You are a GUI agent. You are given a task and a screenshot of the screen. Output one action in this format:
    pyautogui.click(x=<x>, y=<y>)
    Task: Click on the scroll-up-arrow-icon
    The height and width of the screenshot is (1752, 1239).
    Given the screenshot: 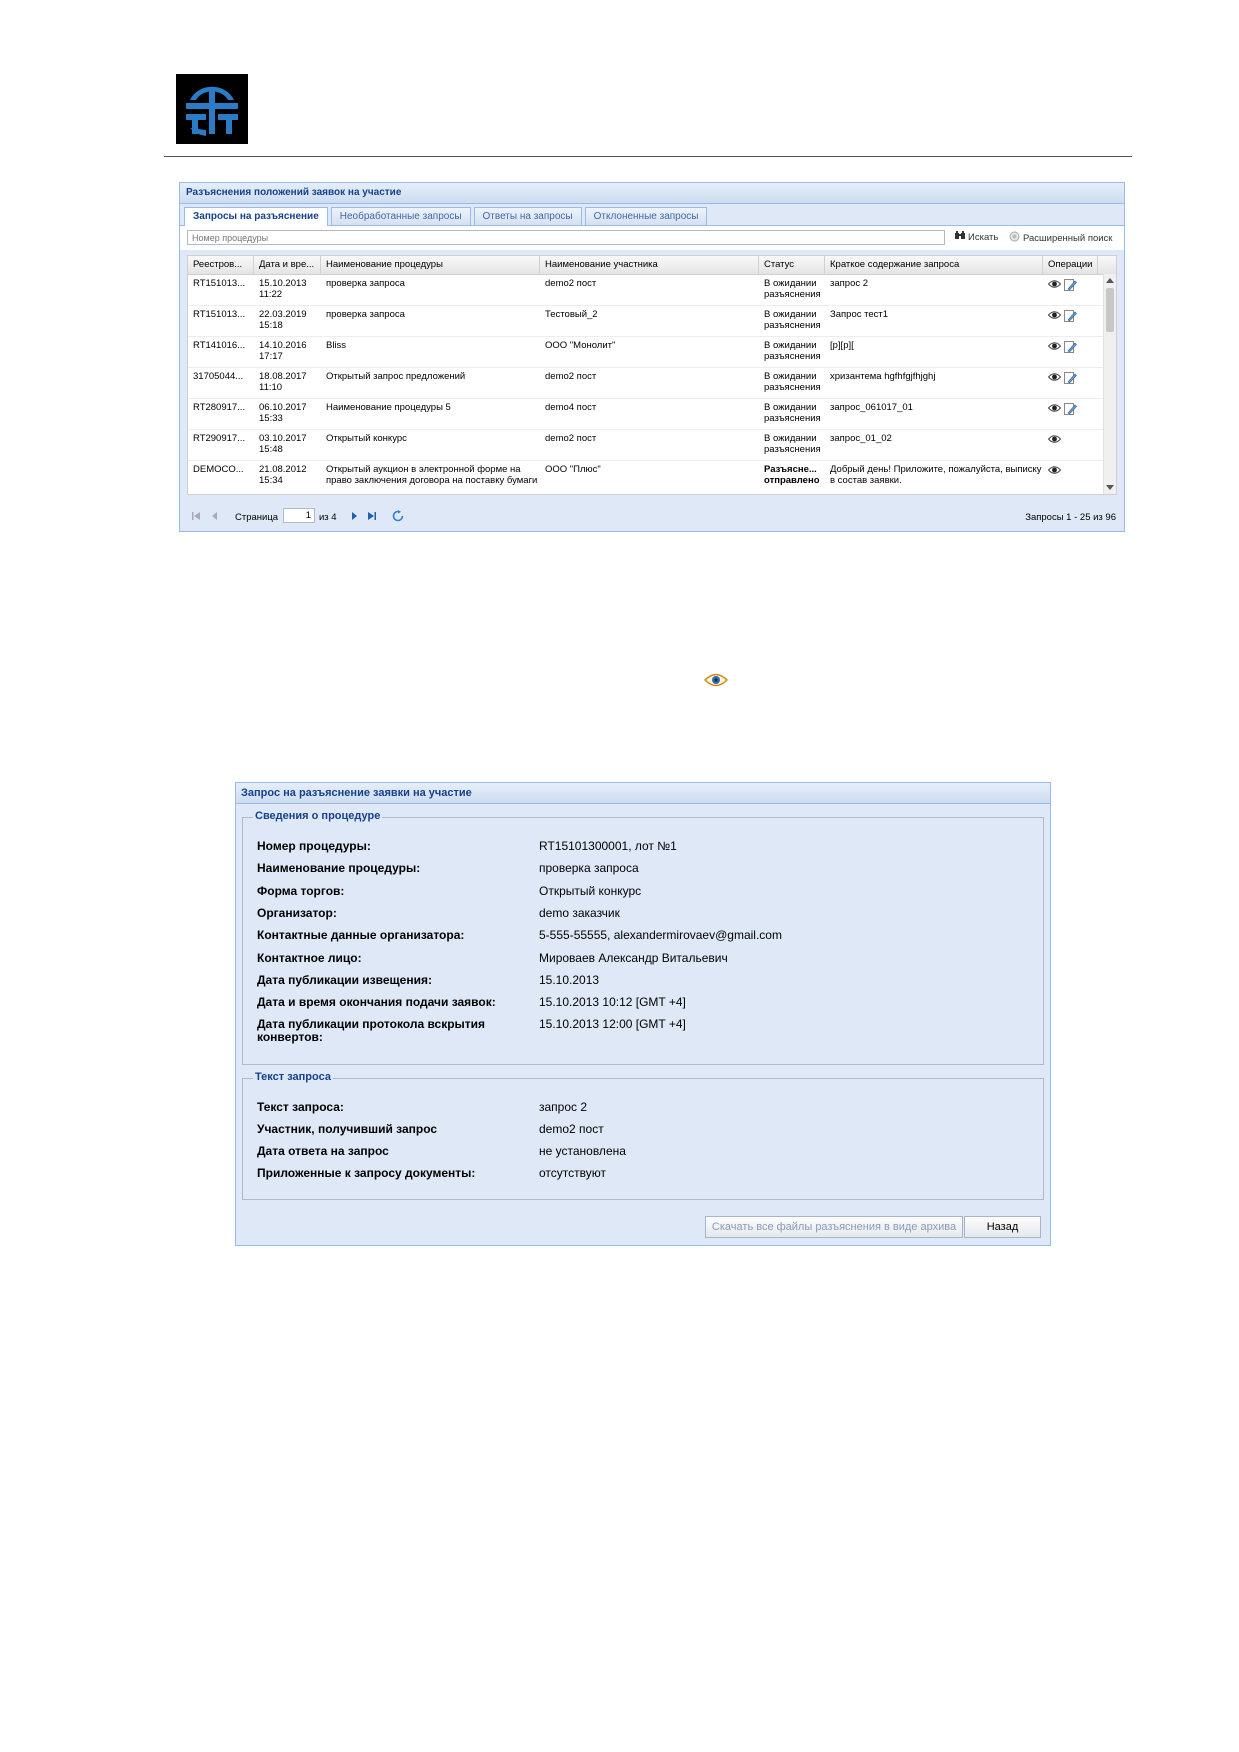 What is the action you would take?
    pyautogui.click(x=1110, y=280)
    